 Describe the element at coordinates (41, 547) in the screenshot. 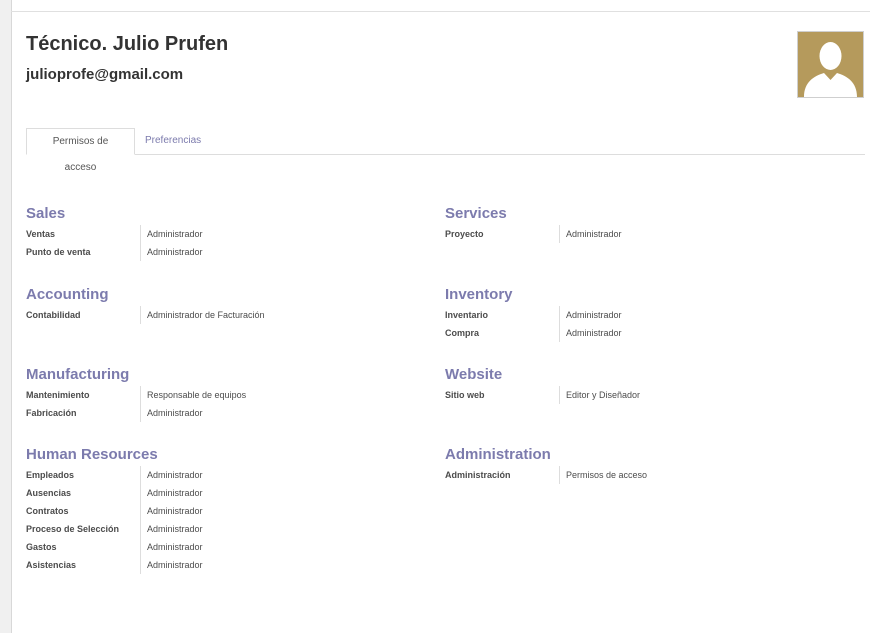

I see `field-label: Gastos` at that location.